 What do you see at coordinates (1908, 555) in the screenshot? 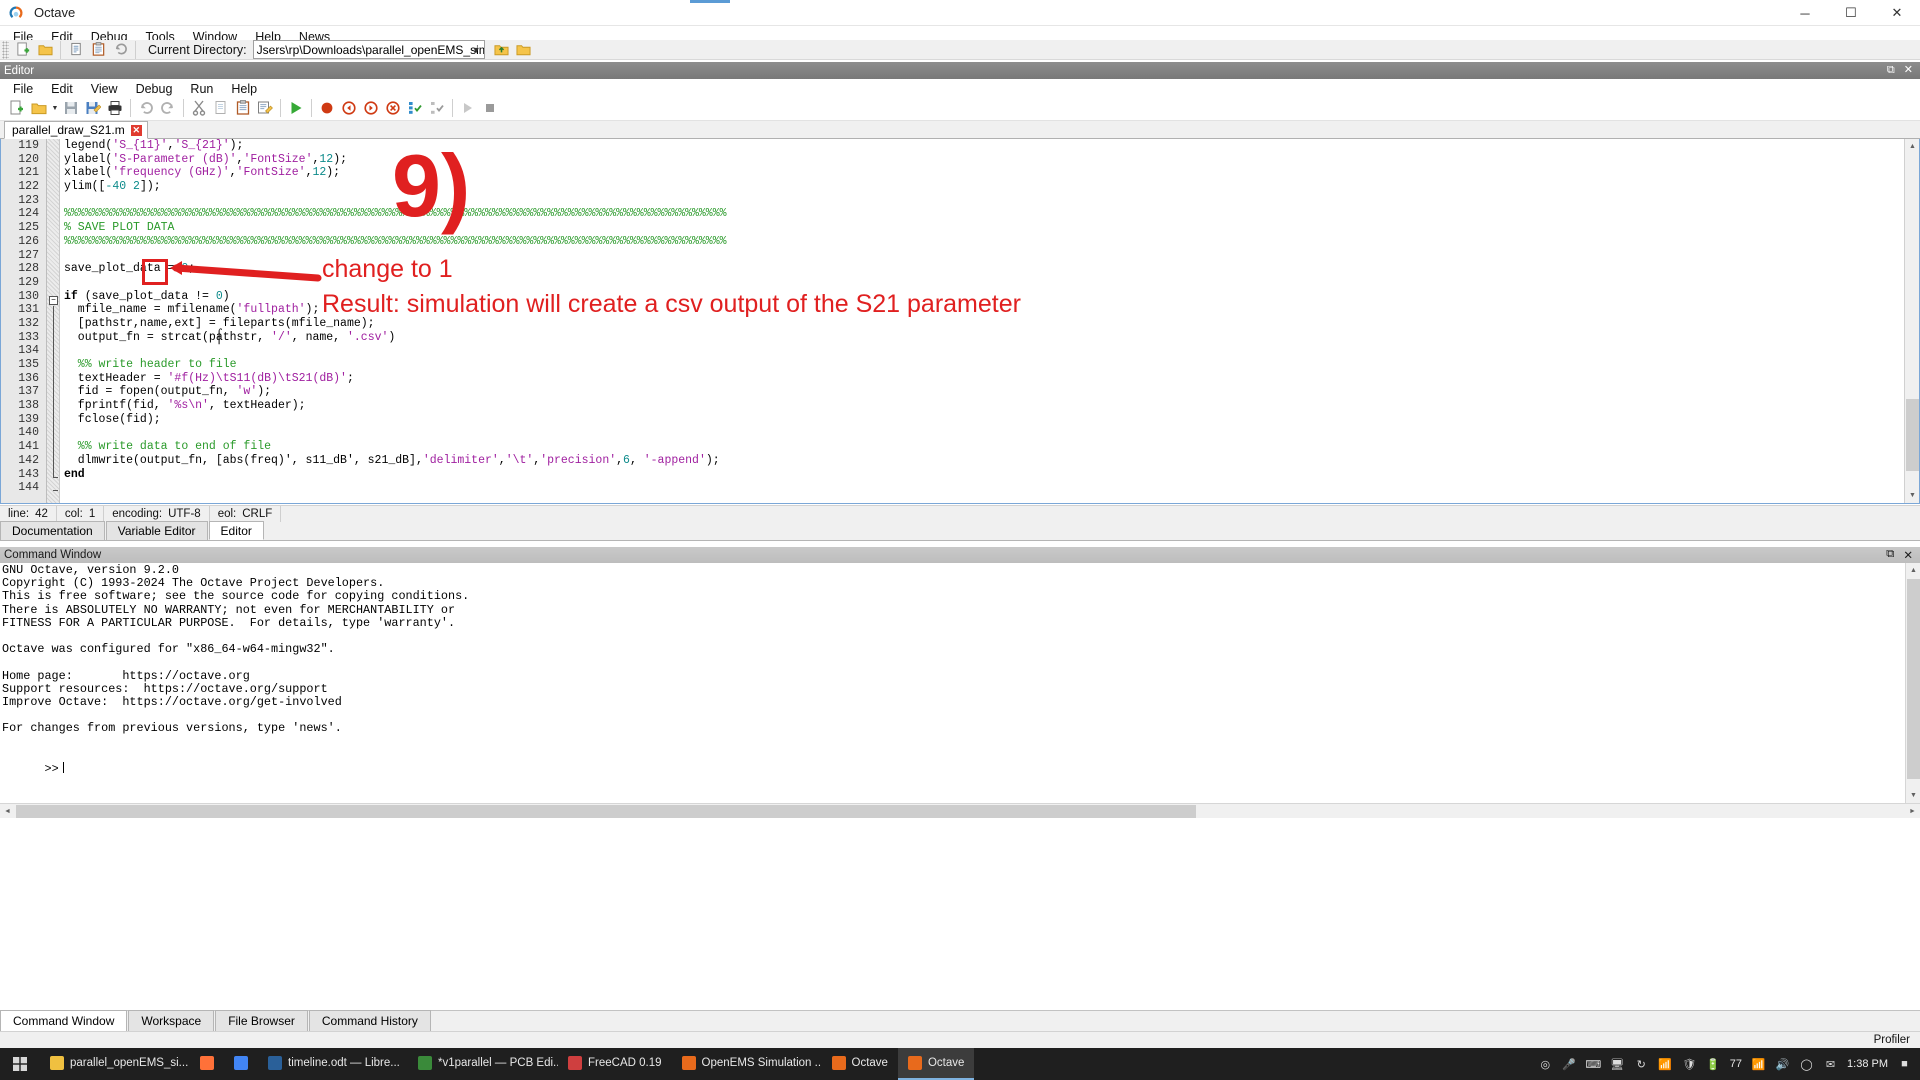
I see `command-window-close-icon: ✕` at bounding box center [1908, 555].